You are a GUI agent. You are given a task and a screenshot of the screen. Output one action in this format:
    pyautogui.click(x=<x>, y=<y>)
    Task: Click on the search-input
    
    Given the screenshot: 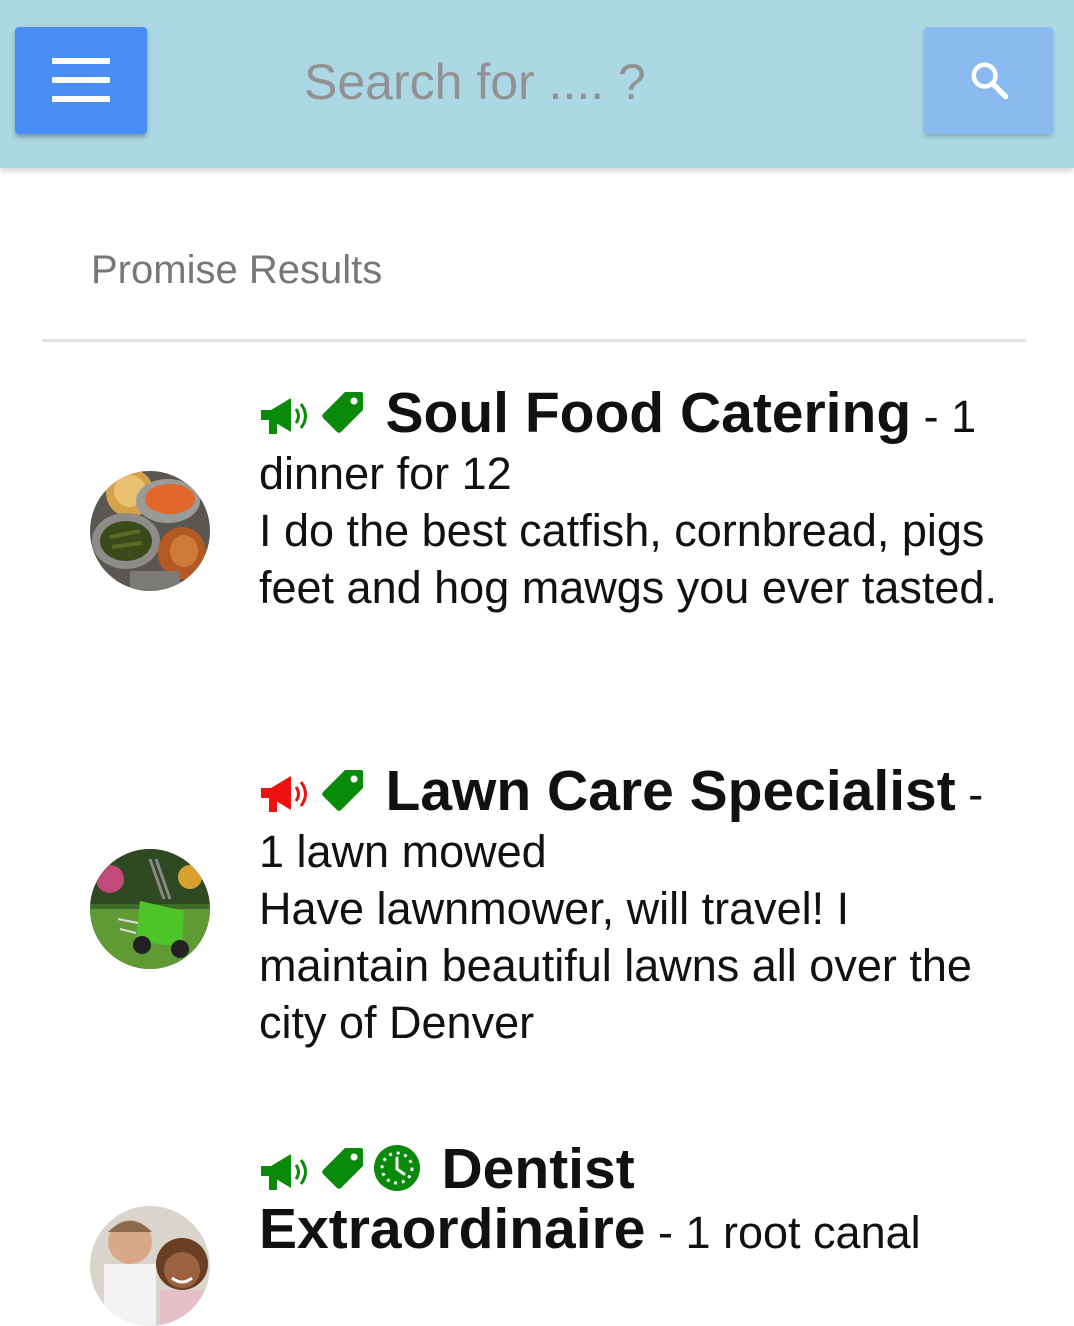 What is the action you would take?
    pyautogui.click(x=540, y=82)
    